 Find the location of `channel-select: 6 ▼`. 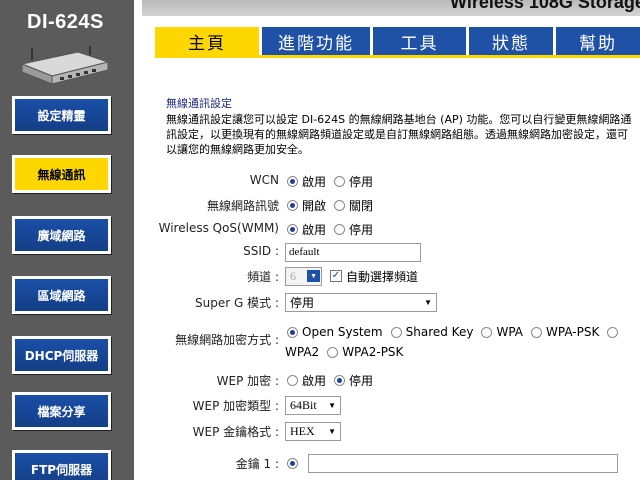

channel-select: 6 ▼ is located at coordinates (303, 276).